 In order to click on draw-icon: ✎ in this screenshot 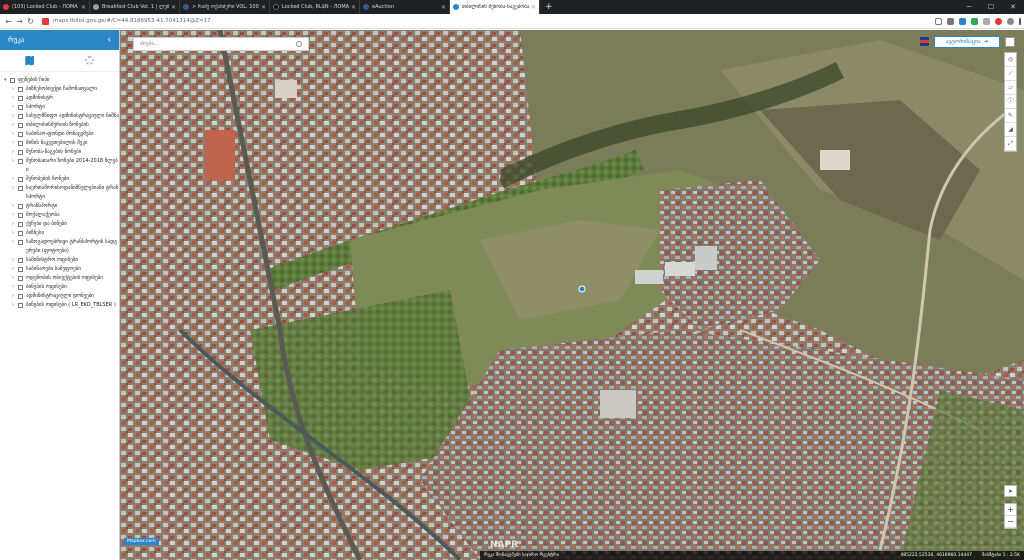, I will do `click(1010, 116)`.